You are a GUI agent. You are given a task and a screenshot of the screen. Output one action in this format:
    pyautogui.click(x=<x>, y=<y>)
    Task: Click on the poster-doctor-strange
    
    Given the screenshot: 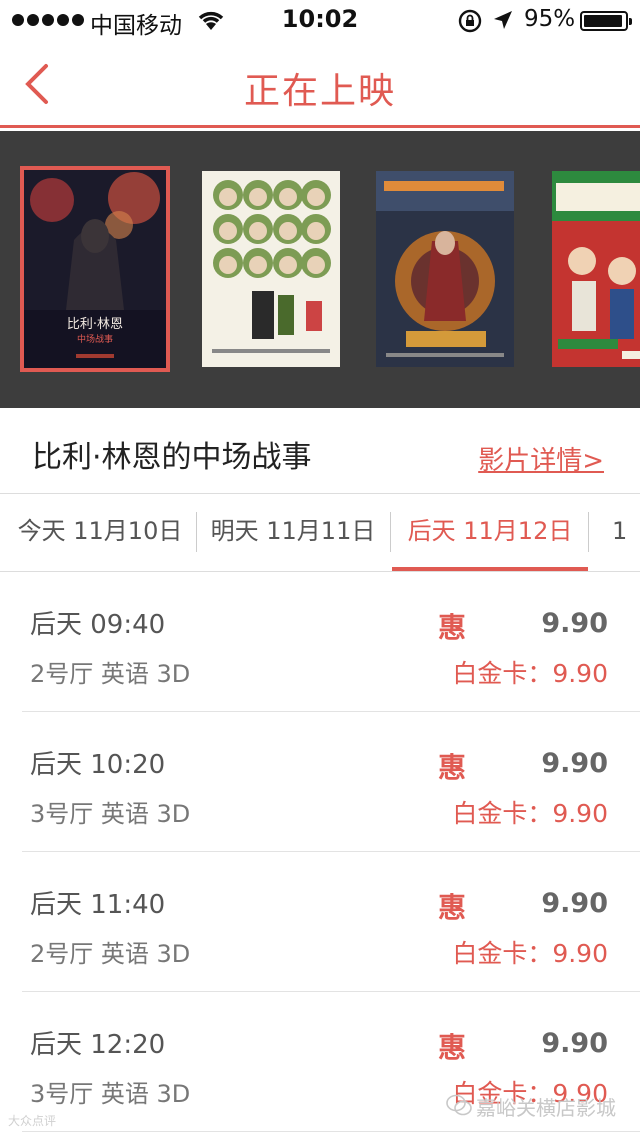 What is the action you would take?
    pyautogui.click(x=445, y=269)
    